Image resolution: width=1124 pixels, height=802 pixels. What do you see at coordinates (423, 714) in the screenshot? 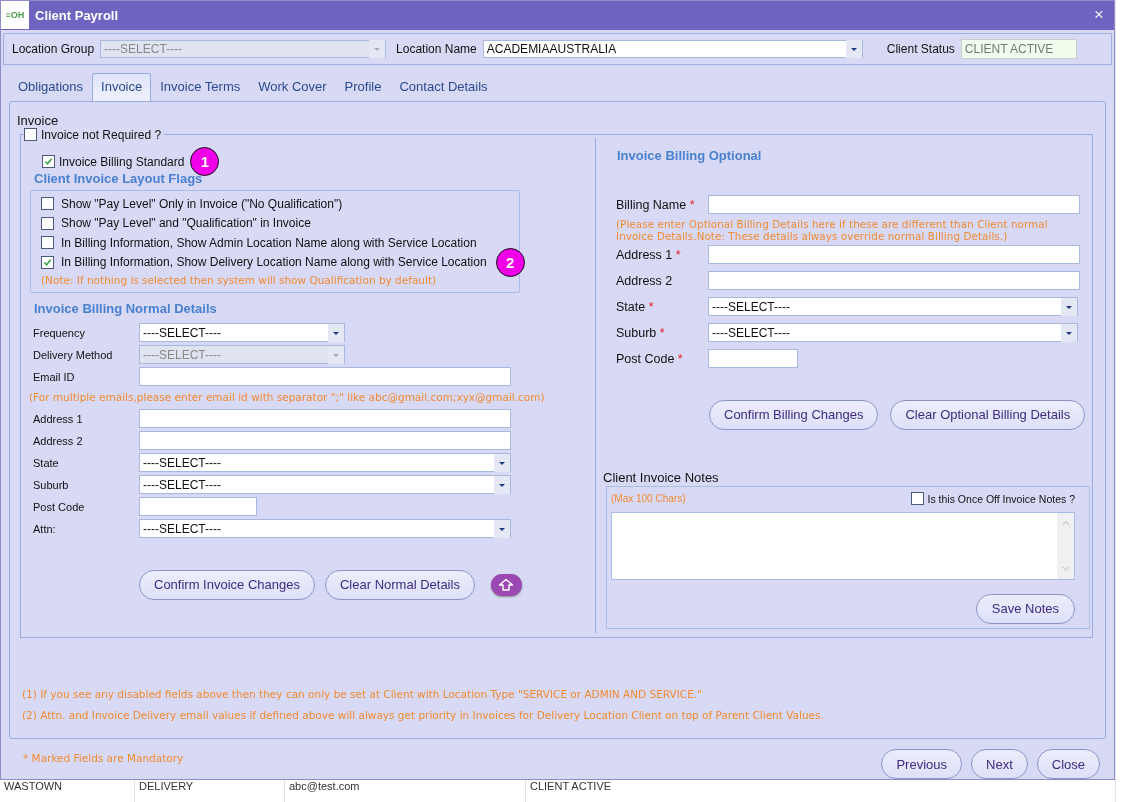
I see `footnote-text: (2) Attn. and Invoice Delivery email values if defined above will always get priority in Invoices for Delivery Location Client on top of Parent Client Values.` at bounding box center [423, 714].